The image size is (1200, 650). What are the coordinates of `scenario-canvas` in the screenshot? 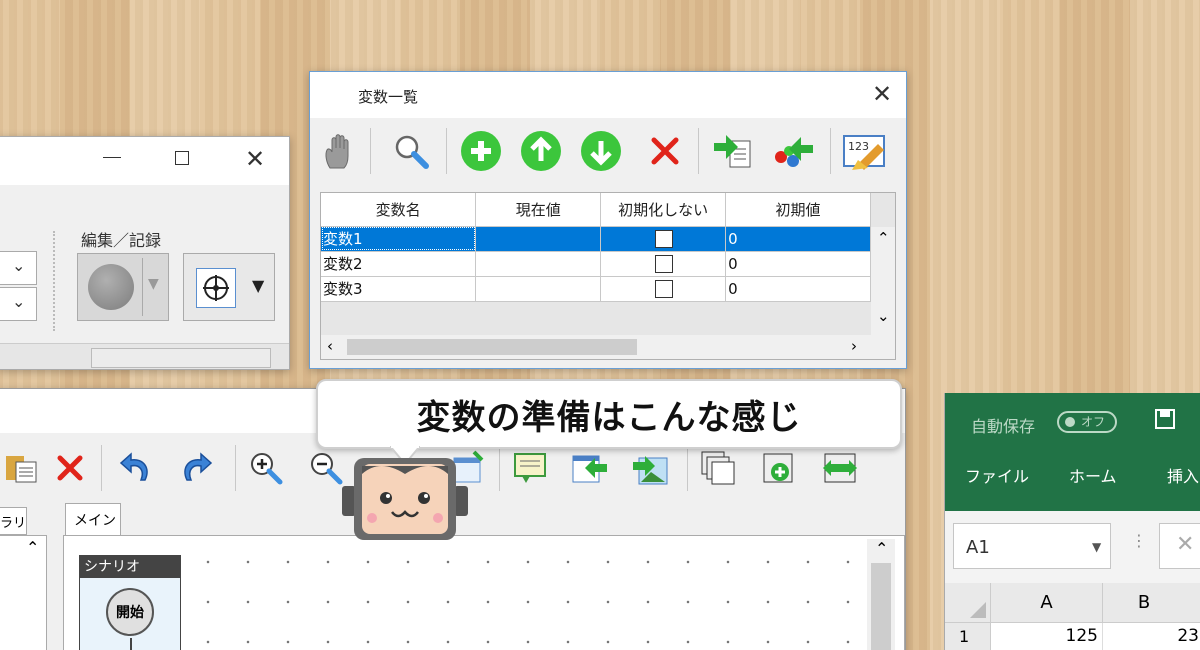 It's located at (484, 592).